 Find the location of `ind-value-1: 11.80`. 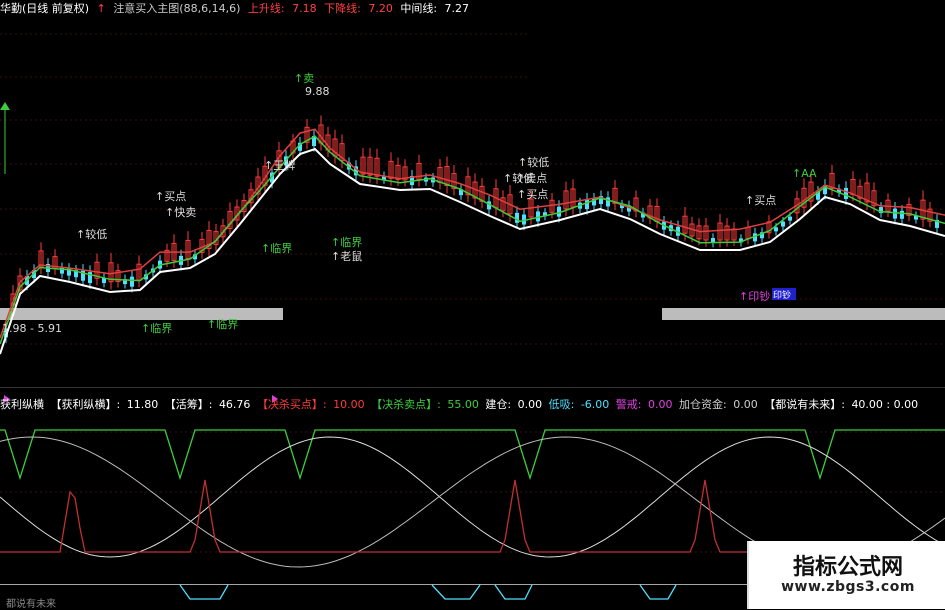

ind-value-1: 11.80 is located at coordinates (142, 404).